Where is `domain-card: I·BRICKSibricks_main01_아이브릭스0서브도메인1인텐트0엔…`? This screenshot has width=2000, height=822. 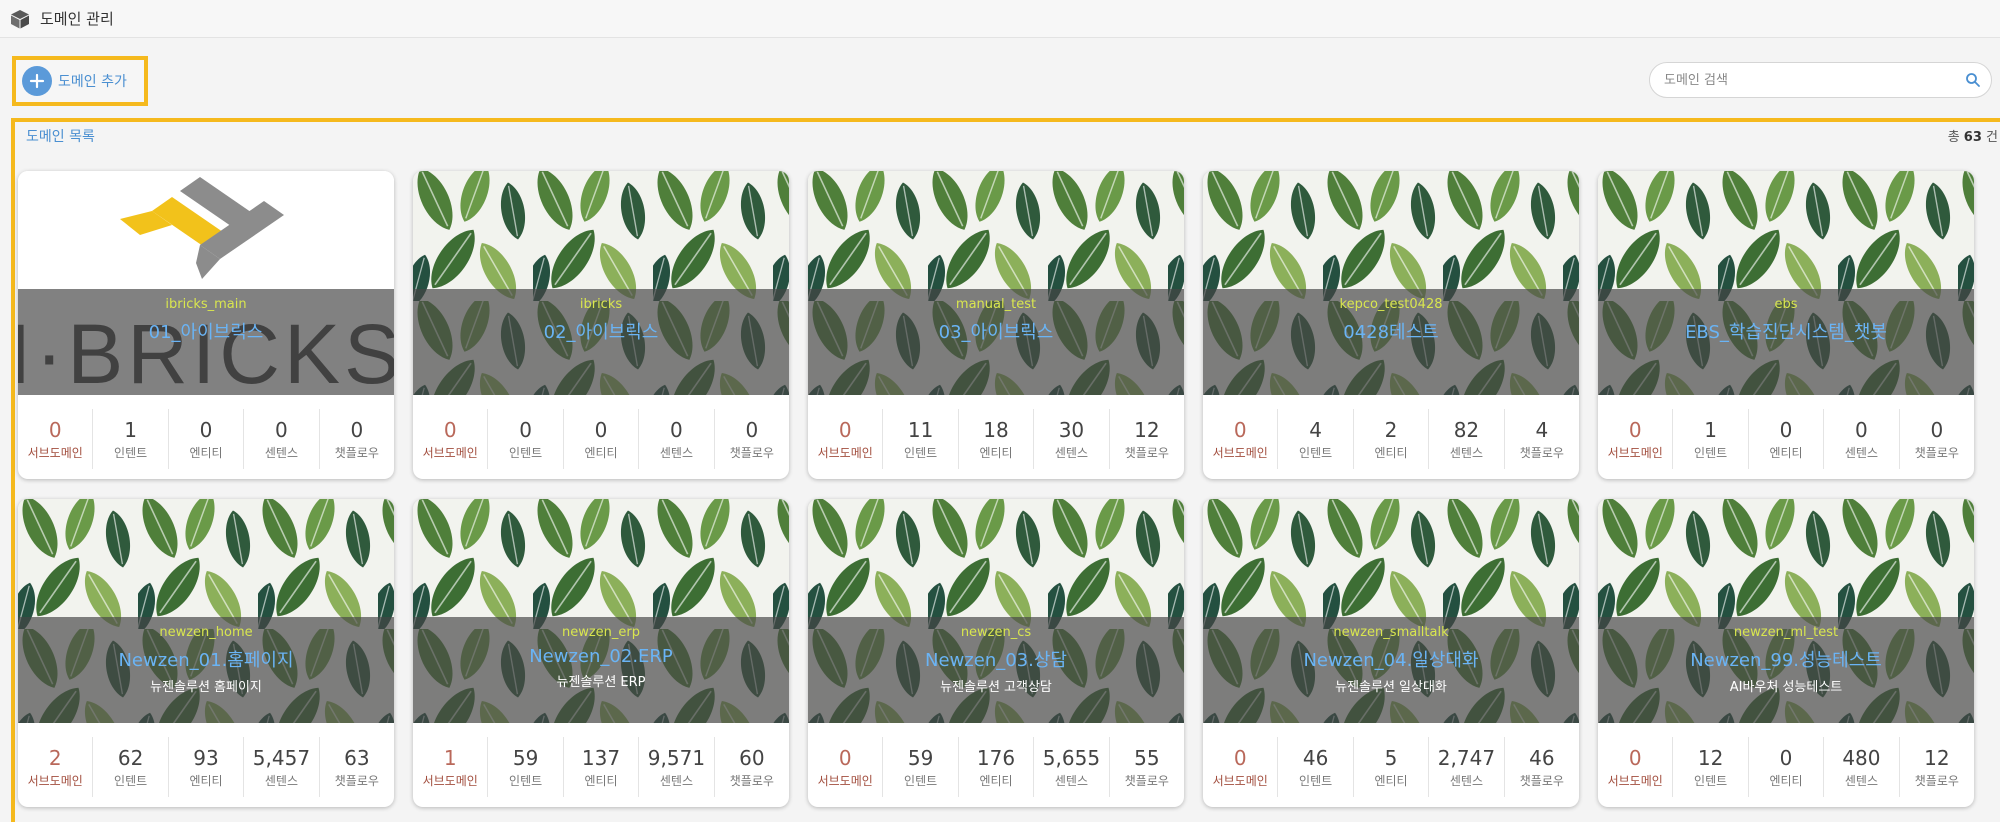
domain-card: I·BRICKSibricks_main01_아이브릭스0서브도메인1인텐트0엔… is located at coordinates (206, 325).